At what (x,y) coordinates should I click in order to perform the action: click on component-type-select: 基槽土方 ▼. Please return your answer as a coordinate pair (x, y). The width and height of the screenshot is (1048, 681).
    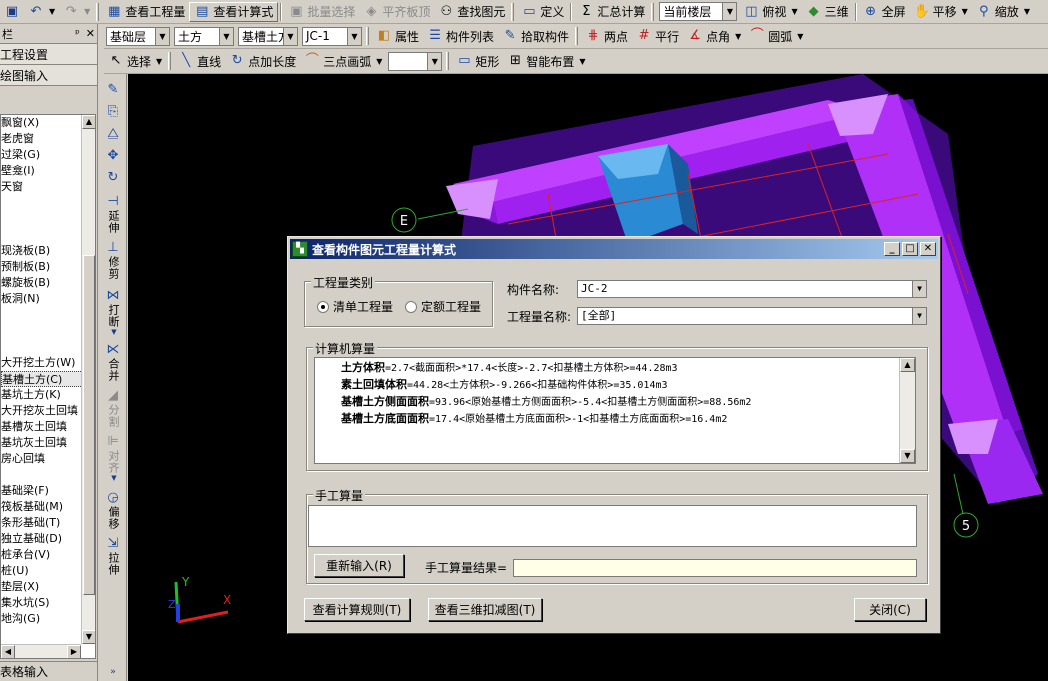
    Looking at the image, I should click on (268, 36).